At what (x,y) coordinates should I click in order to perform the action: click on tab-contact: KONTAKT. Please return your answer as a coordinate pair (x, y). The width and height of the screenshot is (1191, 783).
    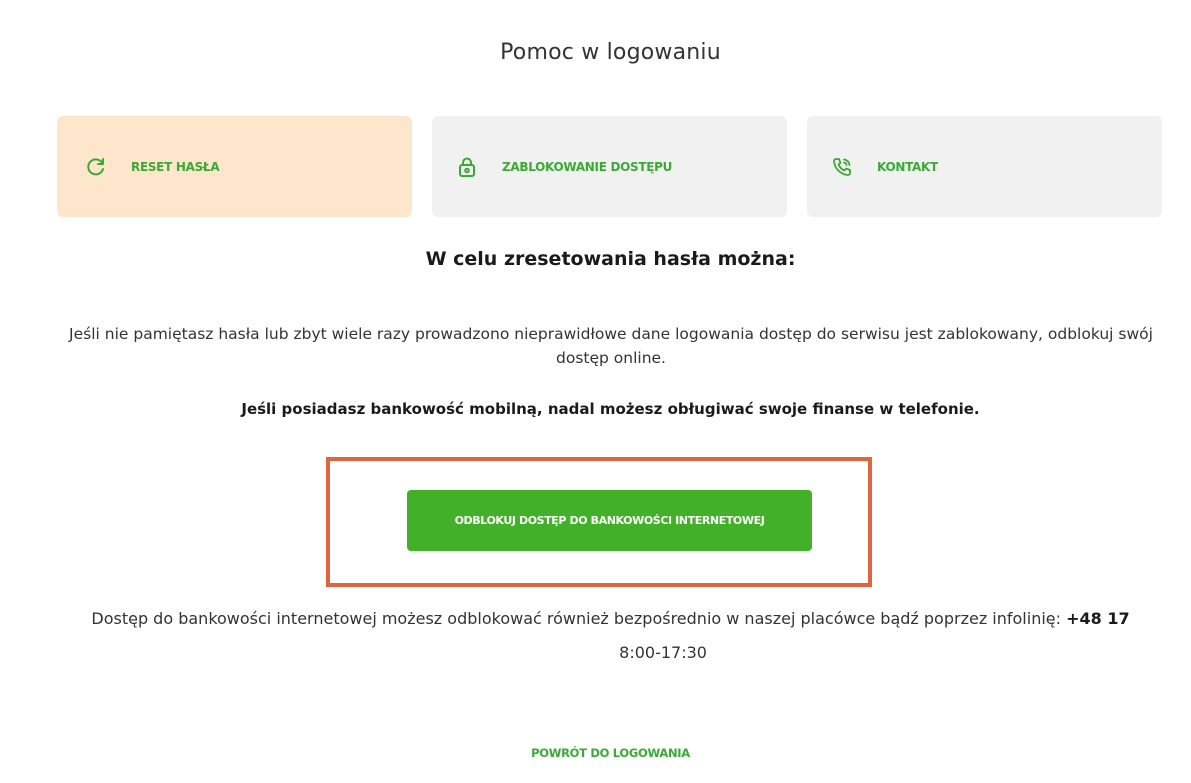
    Looking at the image, I should click on (984, 166).